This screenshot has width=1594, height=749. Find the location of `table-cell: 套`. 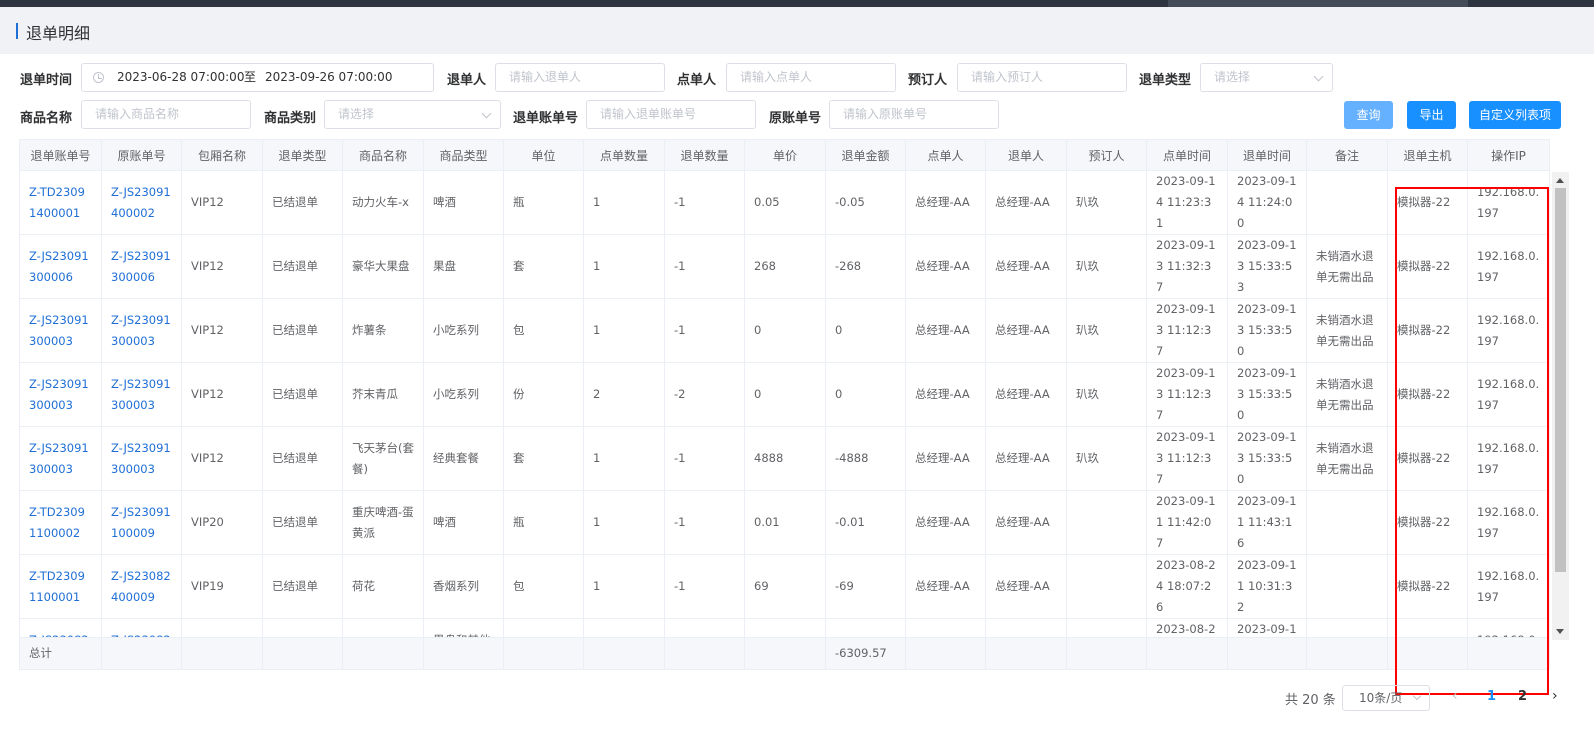

table-cell: 套 is located at coordinates (543, 266).